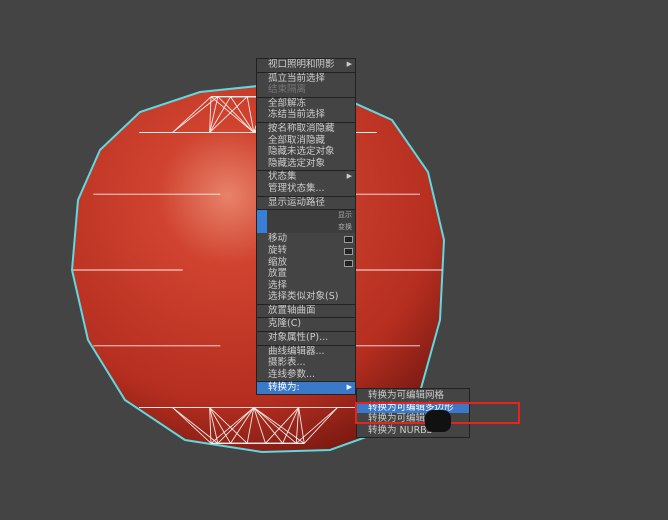 This screenshot has height=520, width=668. I want to click on quad-label: 显示, so click(345, 215).